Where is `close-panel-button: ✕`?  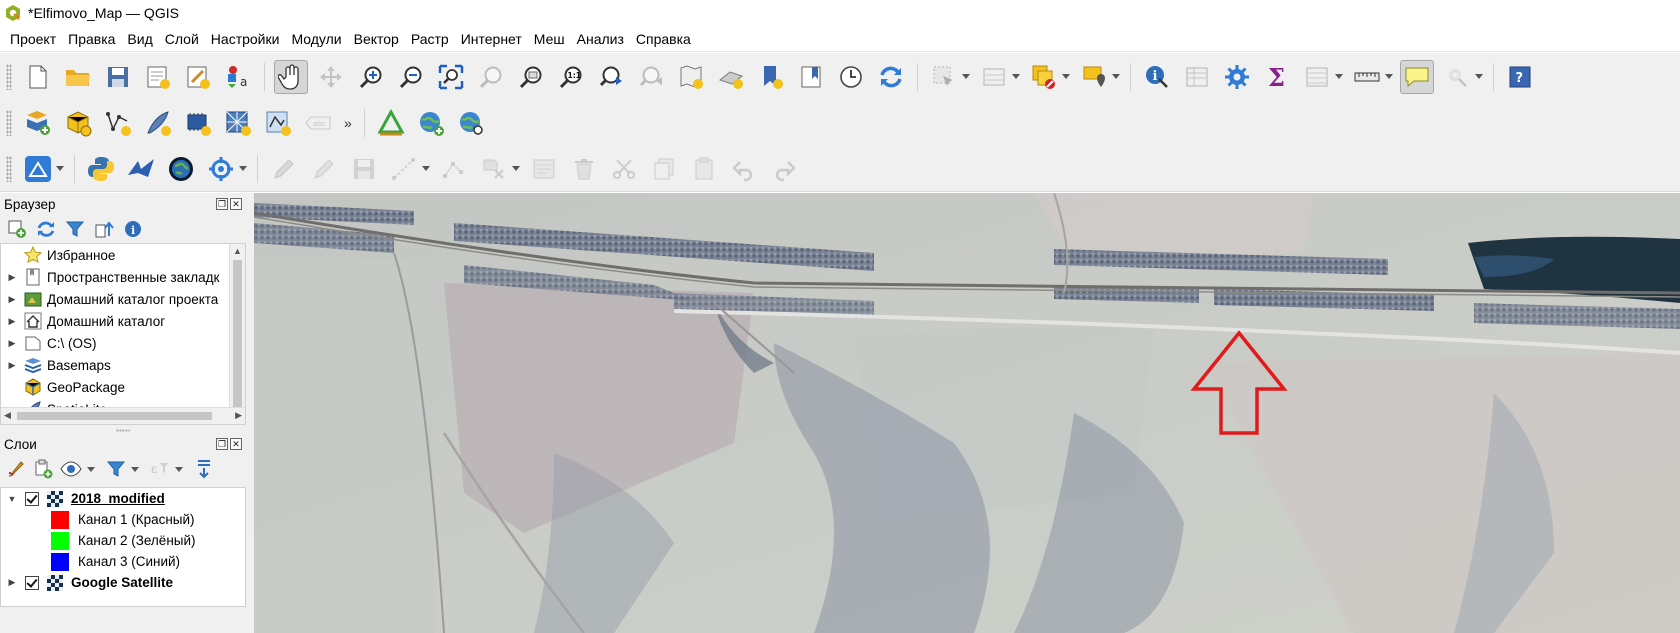
close-panel-button: ✕ is located at coordinates (236, 444).